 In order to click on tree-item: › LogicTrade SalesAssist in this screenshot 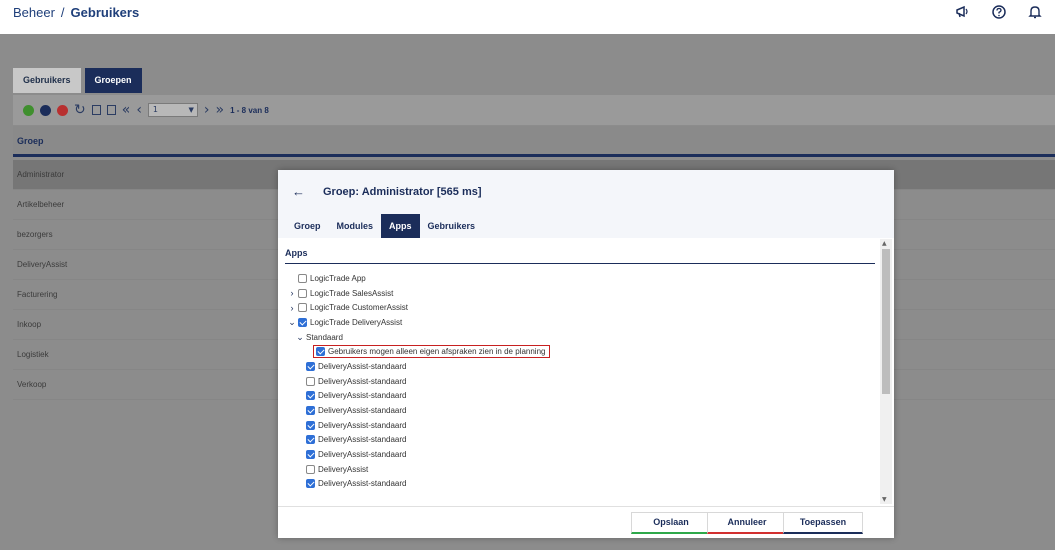, I will do `click(581, 293)`.